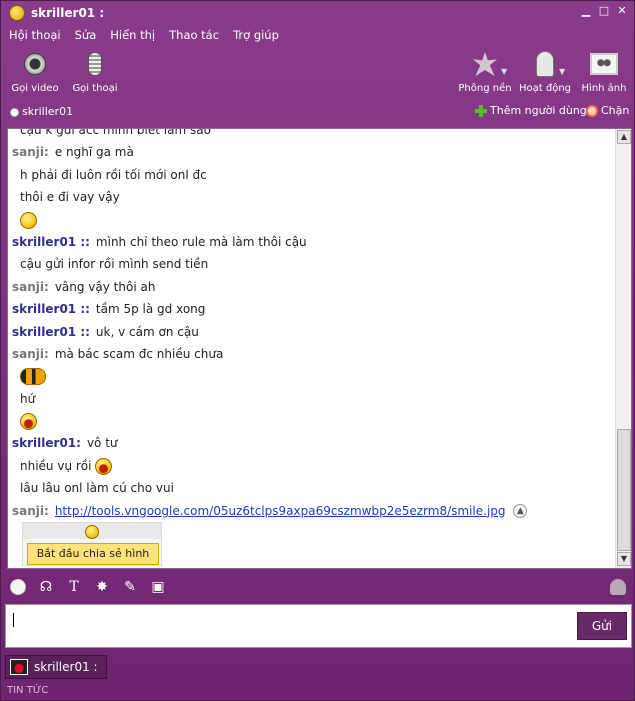 The height and width of the screenshot is (701, 635). What do you see at coordinates (604, 64) in the screenshot?
I see `photo-icon` at bounding box center [604, 64].